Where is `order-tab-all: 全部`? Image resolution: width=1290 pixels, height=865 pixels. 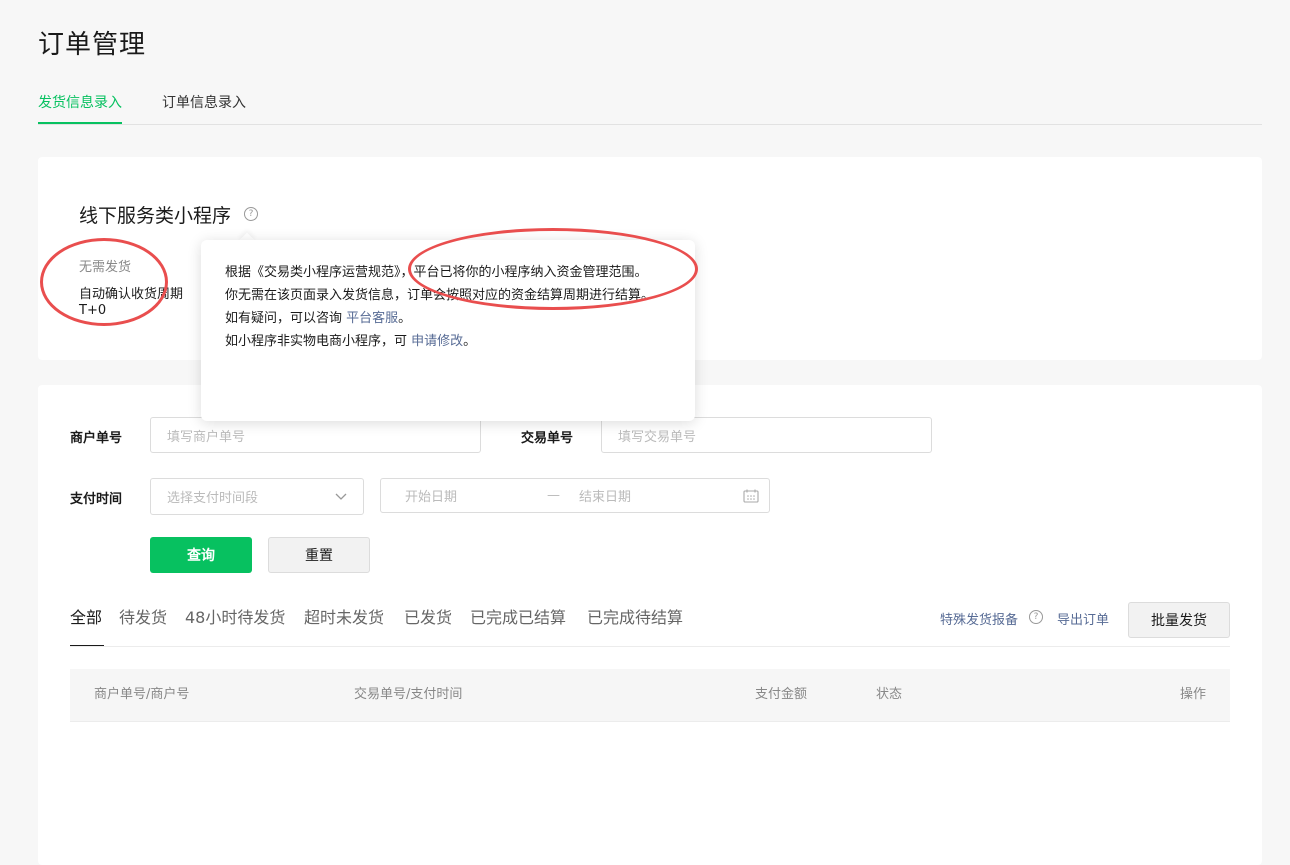
order-tab-all: 全部 is located at coordinates (86, 616).